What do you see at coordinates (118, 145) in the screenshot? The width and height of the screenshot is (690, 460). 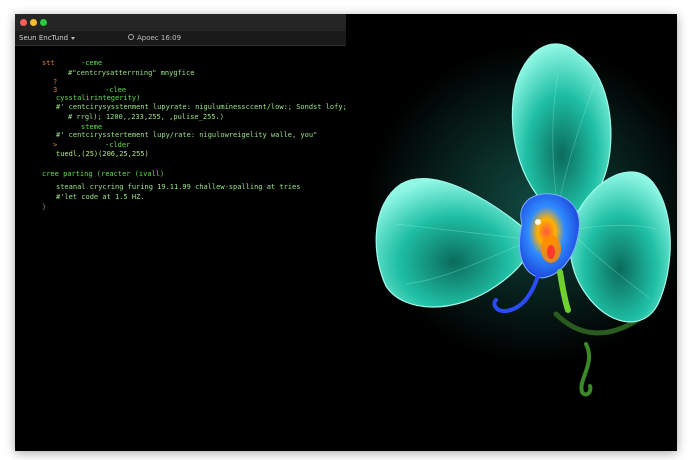 I see `code-line: -clder` at bounding box center [118, 145].